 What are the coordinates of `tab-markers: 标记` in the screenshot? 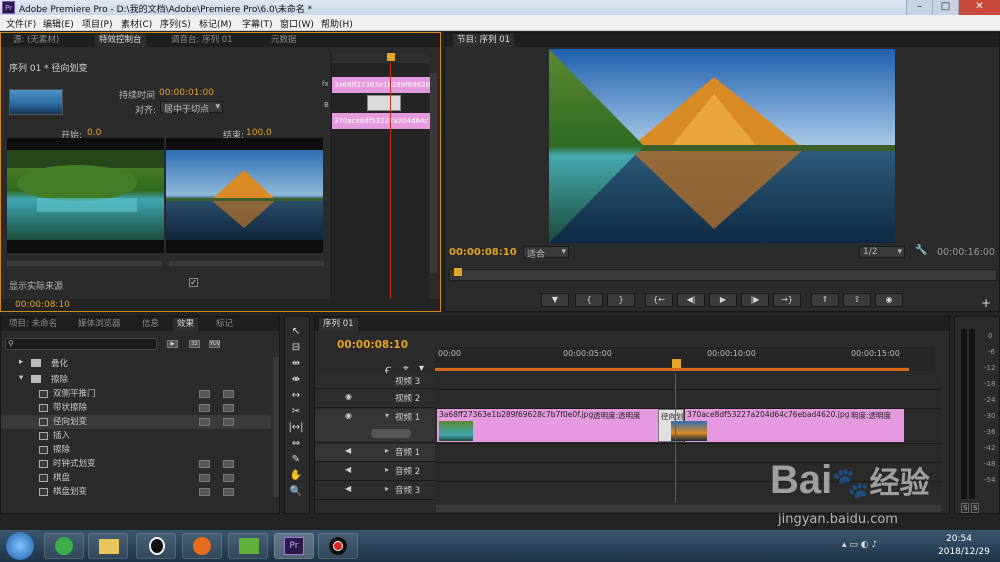 It's located at (224, 324).